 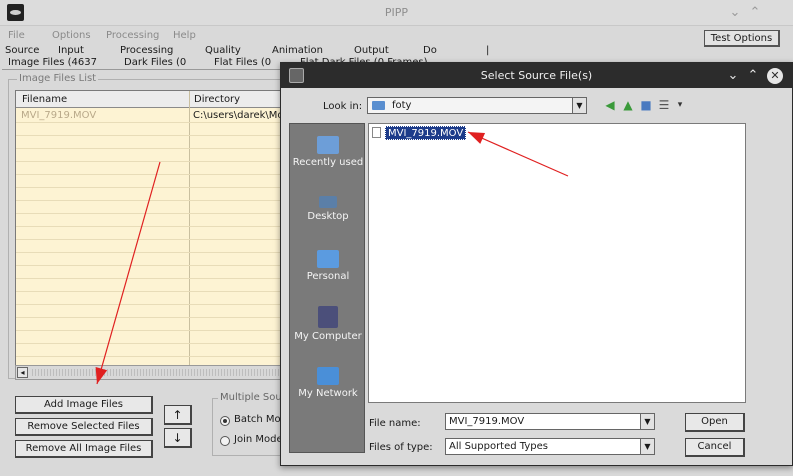 What do you see at coordinates (22, 372) in the screenshot?
I see `scroll-left-icon: ◂` at bounding box center [22, 372].